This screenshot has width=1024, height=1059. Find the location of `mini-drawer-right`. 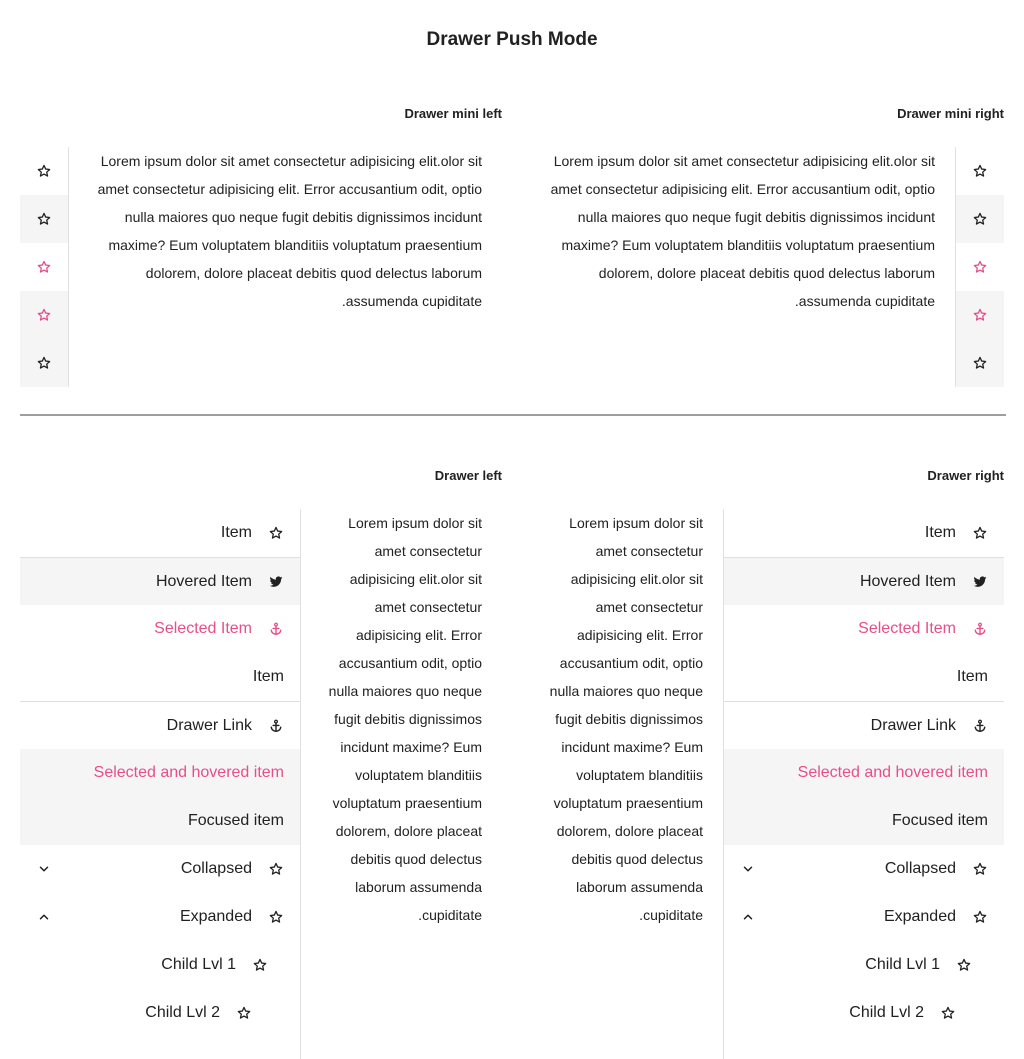

mini-drawer-right is located at coordinates (980, 267).